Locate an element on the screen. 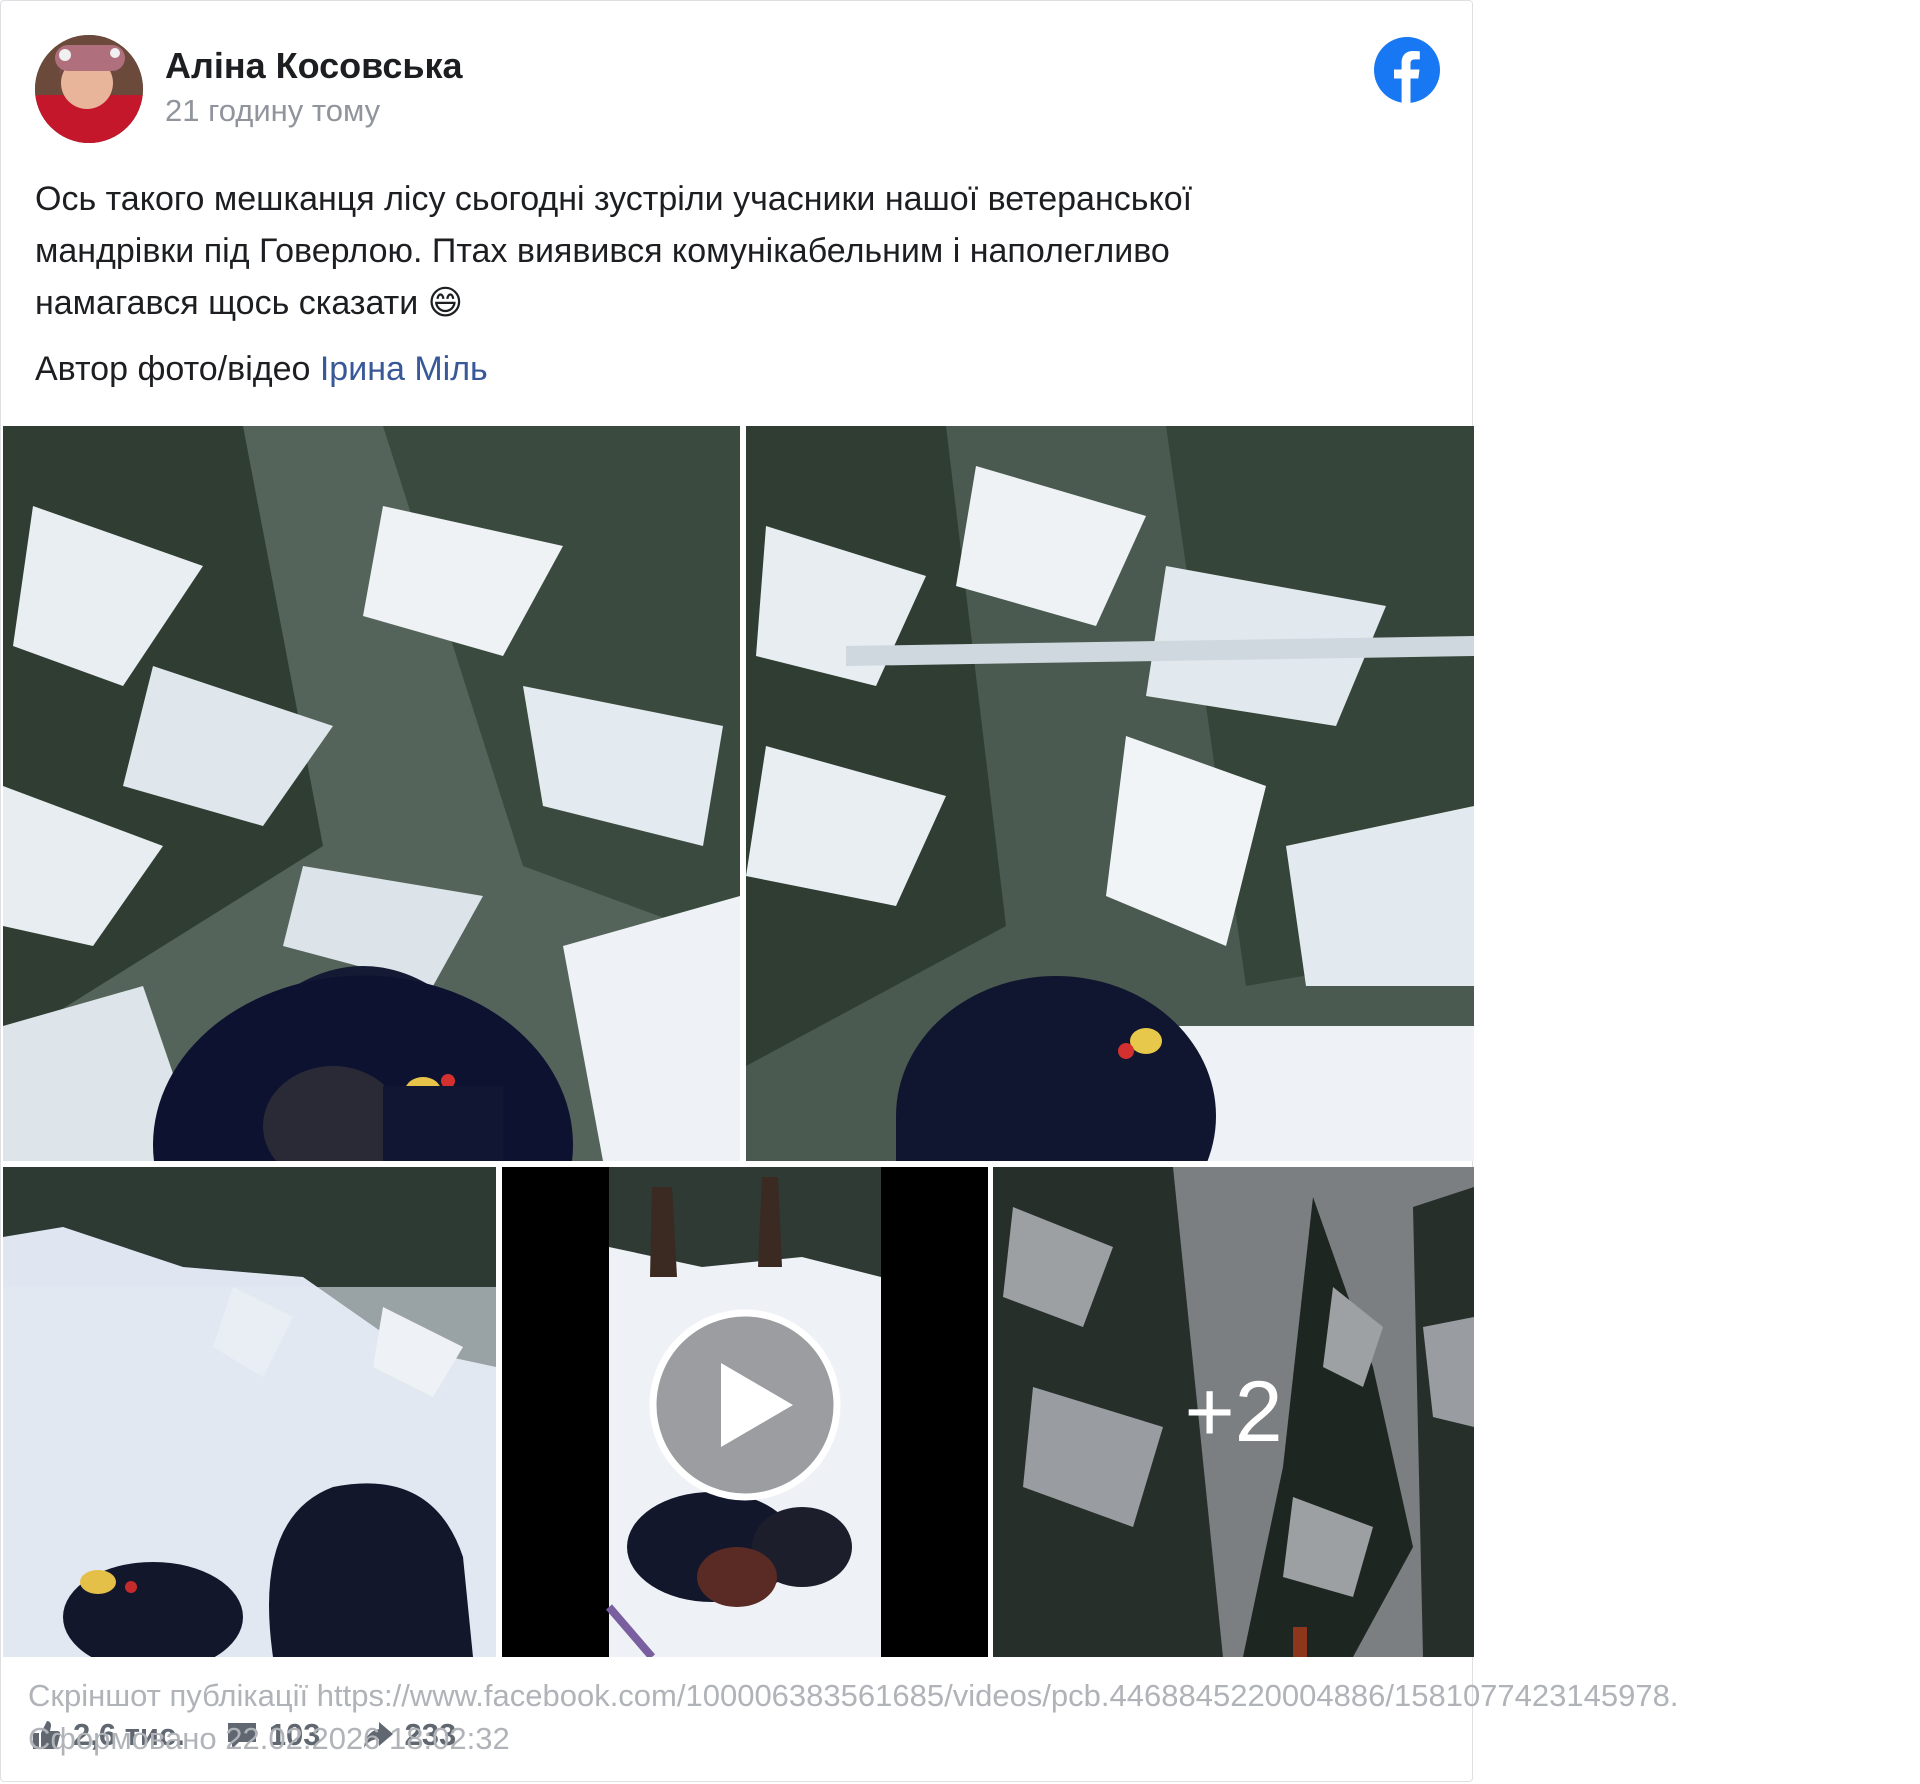 This screenshot has height=1784, width=1920. credit-label: Автор фото/відео is located at coordinates (173, 369).